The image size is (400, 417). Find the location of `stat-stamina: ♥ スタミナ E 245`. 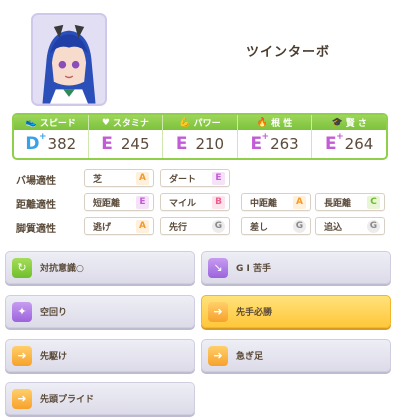

stat-stamina: ♥ スタミナ E 245 is located at coordinates (126, 136).